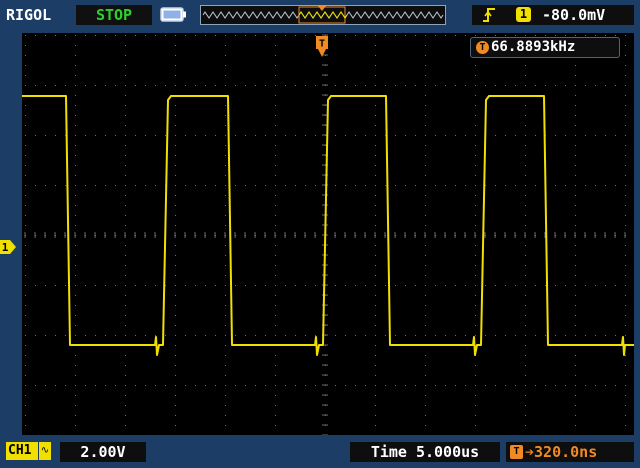 This screenshot has width=640, height=468. What do you see at coordinates (574, 15) in the screenshot?
I see `trigger-level: -80.0mV` at bounding box center [574, 15].